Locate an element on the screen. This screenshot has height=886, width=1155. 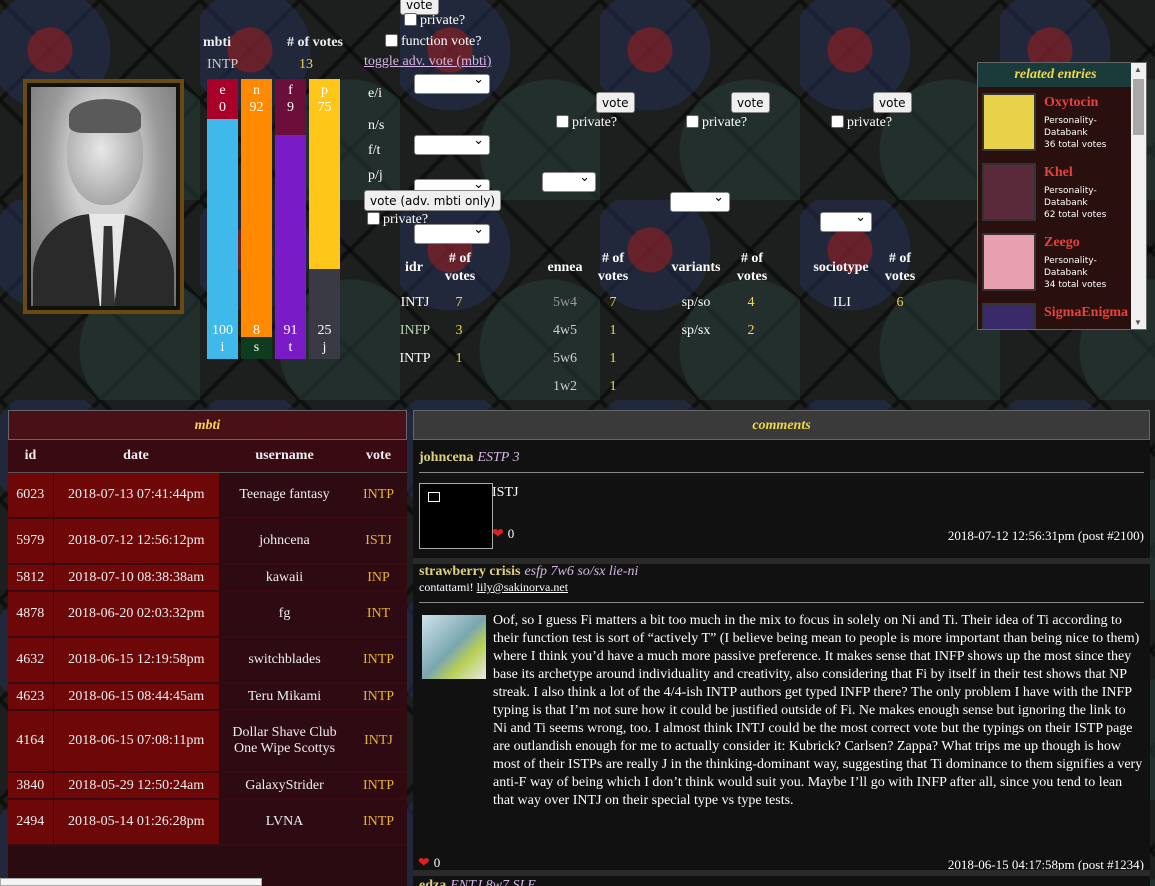
variants-vote-count: 4 is located at coordinates (751, 302).